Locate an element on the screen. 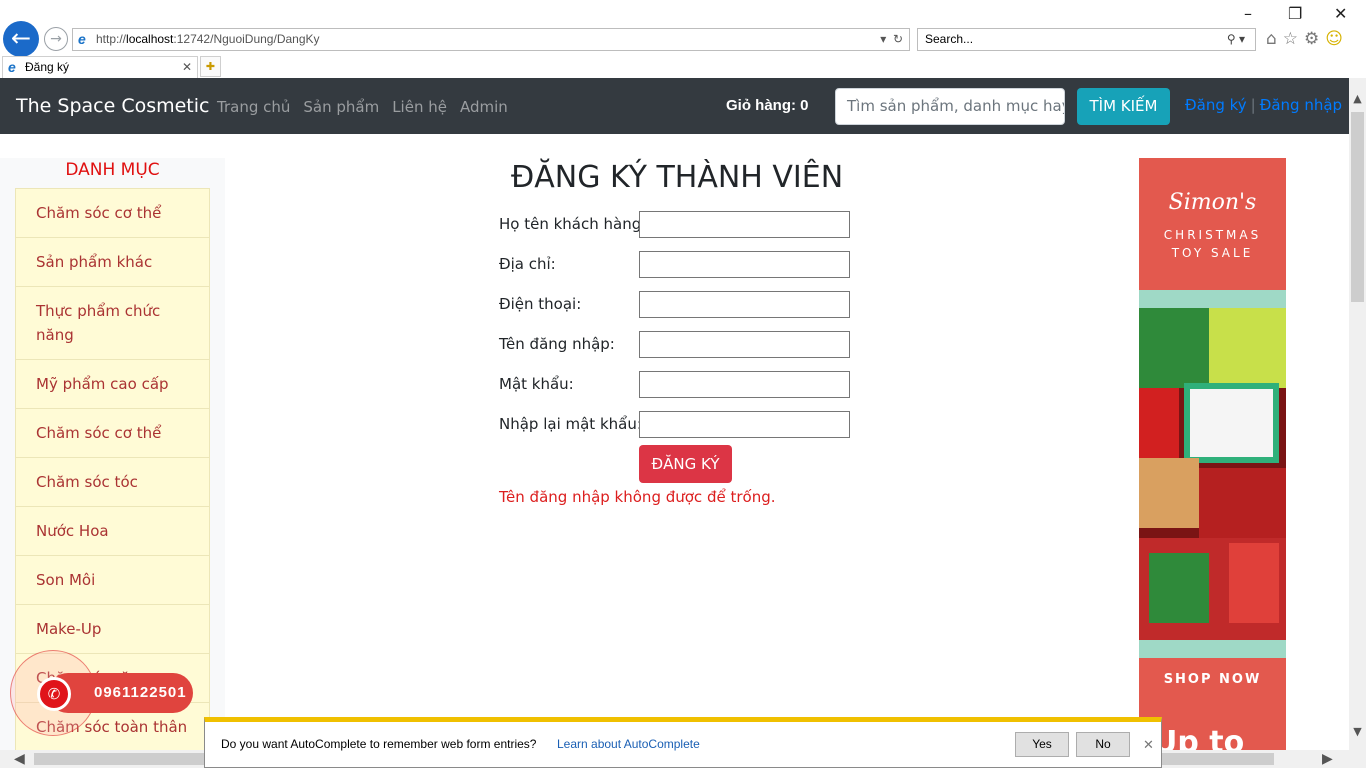 This screenshot has width=1366, height=768. sidebar-title: DANH MỤC is located at coordinates (112, 170).